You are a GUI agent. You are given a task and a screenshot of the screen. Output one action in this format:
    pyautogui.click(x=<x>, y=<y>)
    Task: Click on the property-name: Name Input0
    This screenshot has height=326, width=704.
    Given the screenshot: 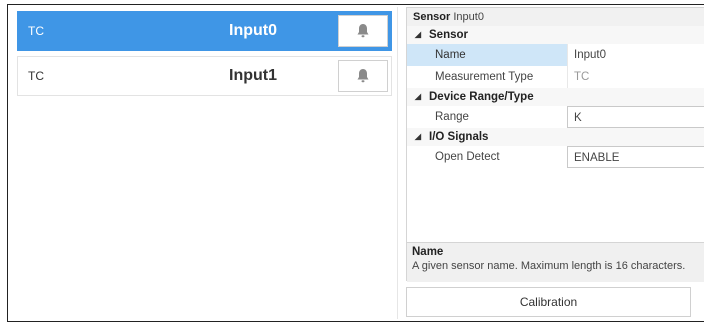 What is the action you would take?
    pyautogui.click(x=555, y=55)
    